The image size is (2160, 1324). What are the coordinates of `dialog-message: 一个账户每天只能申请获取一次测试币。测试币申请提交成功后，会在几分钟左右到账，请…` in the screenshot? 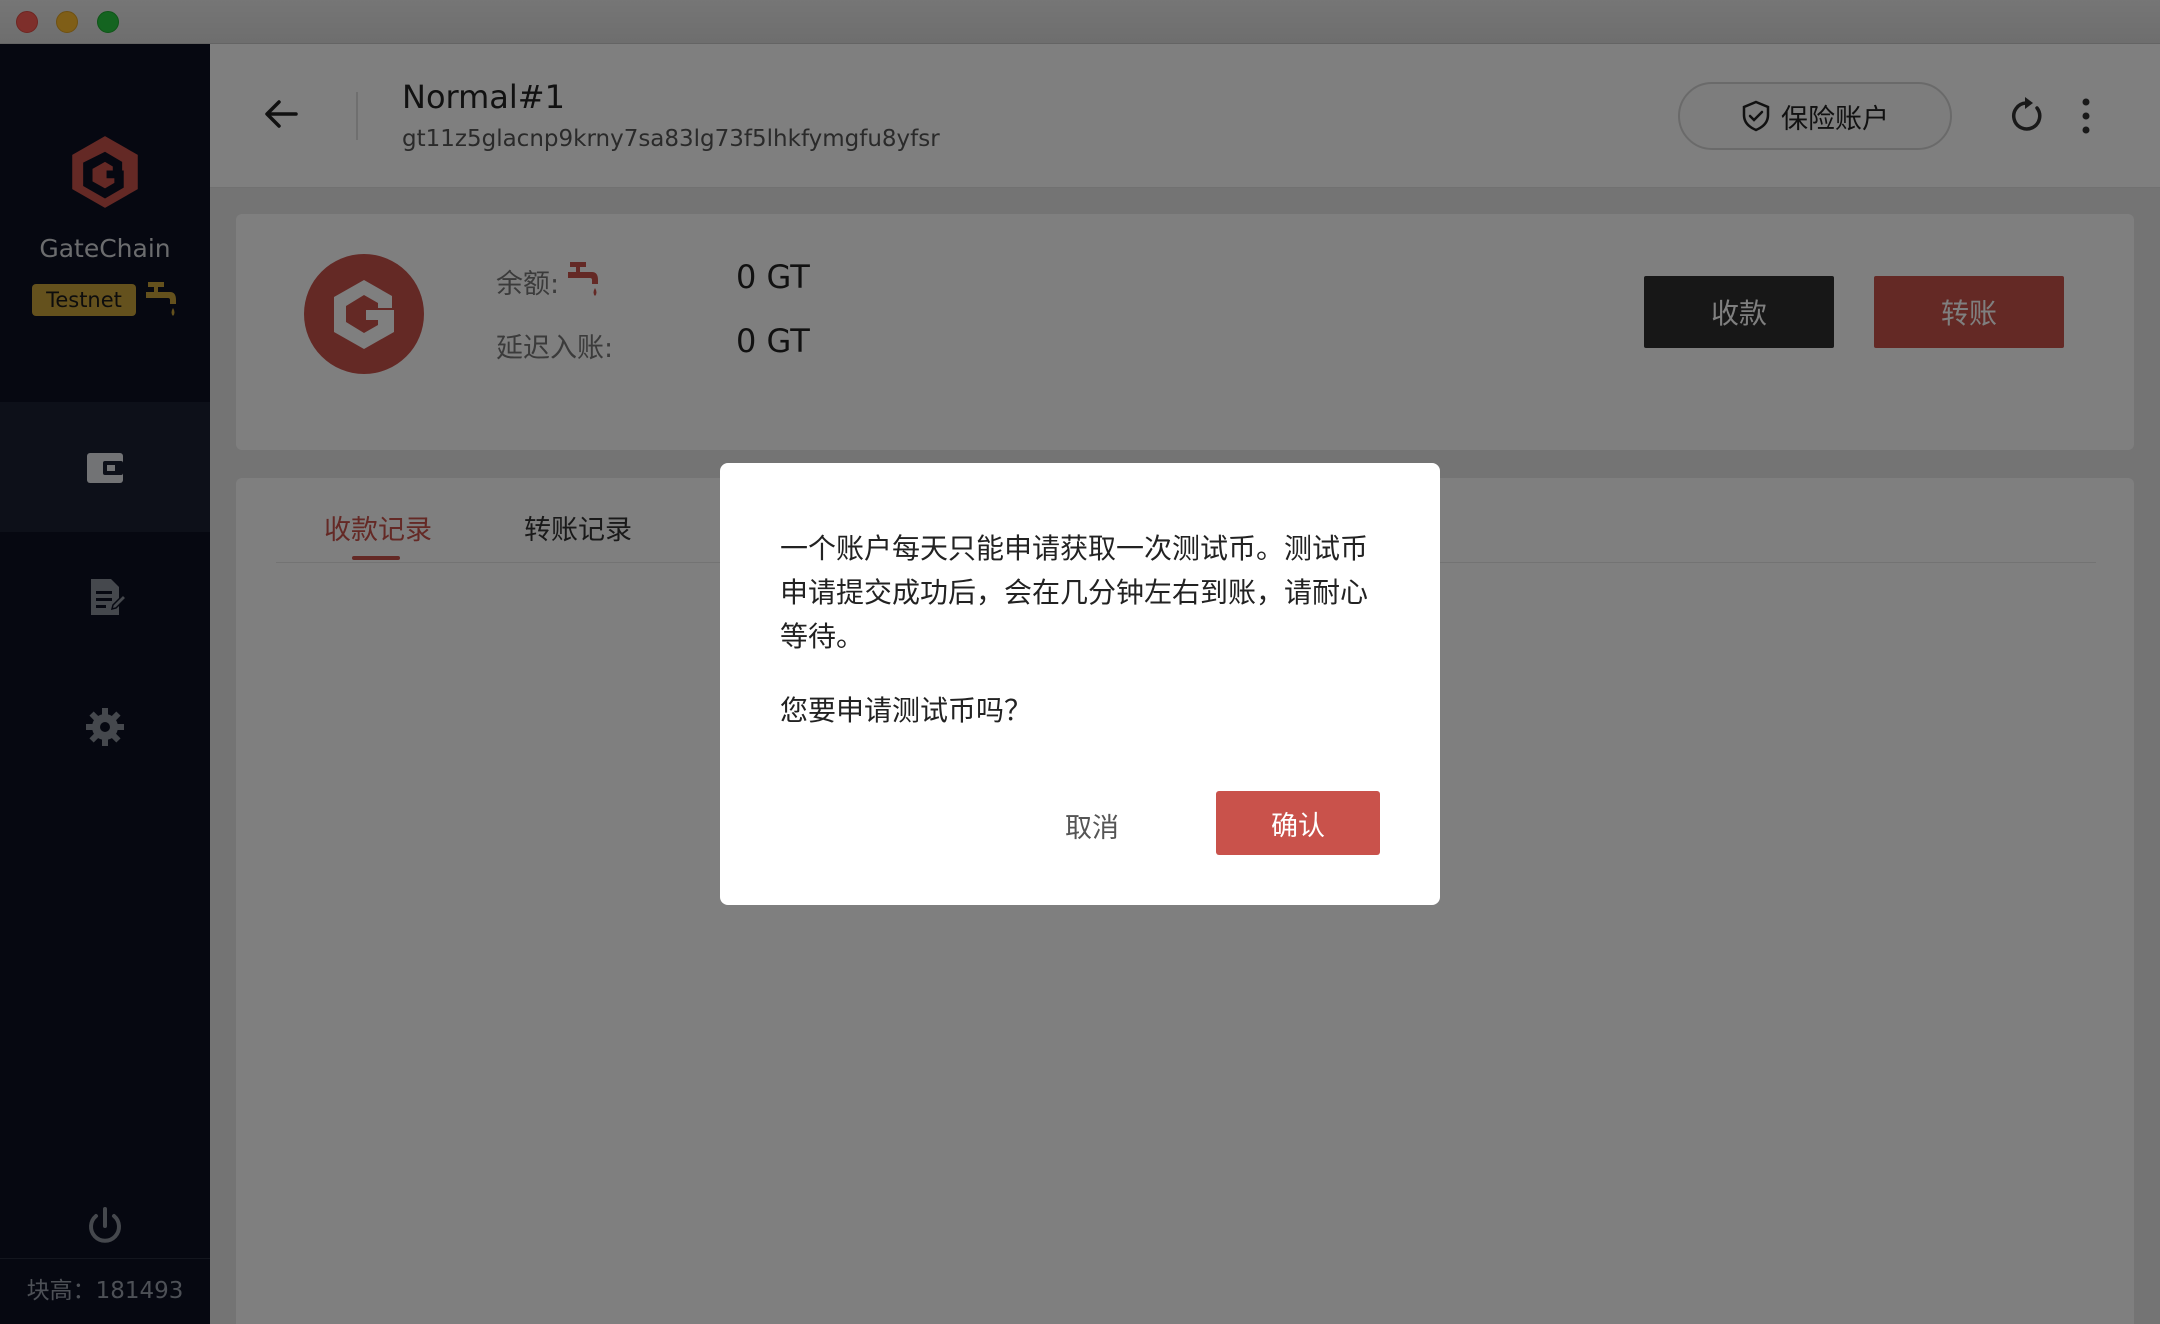 It's located at (1074, 592).